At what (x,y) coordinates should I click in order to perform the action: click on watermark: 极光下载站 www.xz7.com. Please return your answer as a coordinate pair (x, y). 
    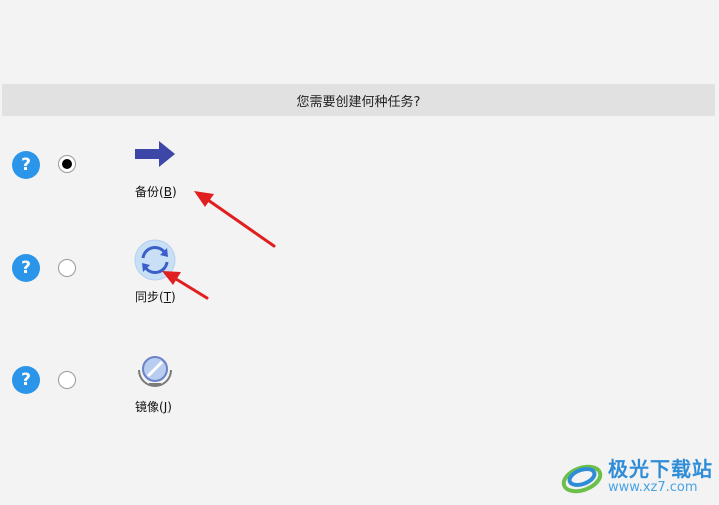
    Looking at the image, I should click on (639, 477).